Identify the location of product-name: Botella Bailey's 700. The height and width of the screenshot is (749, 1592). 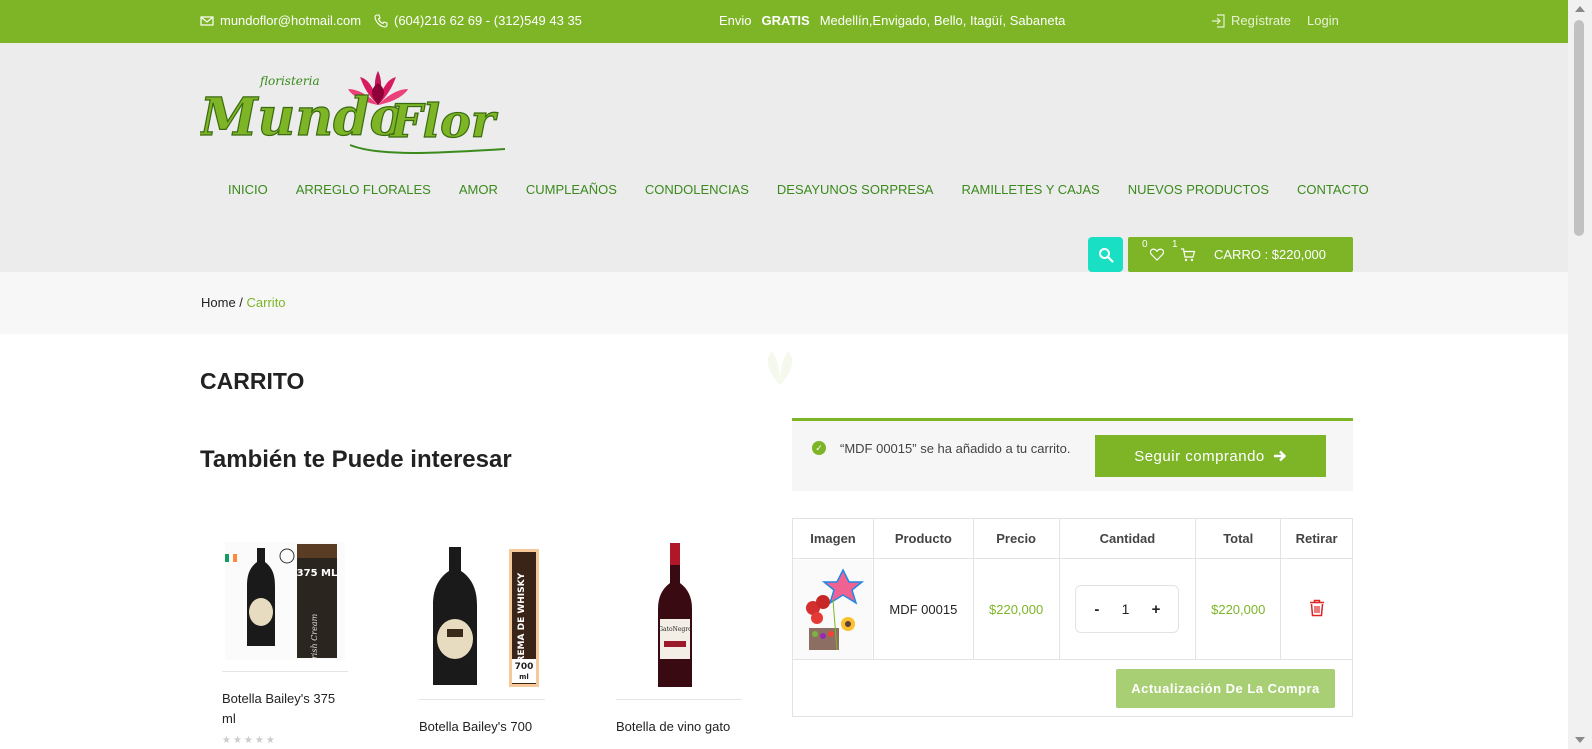
(482, 727).